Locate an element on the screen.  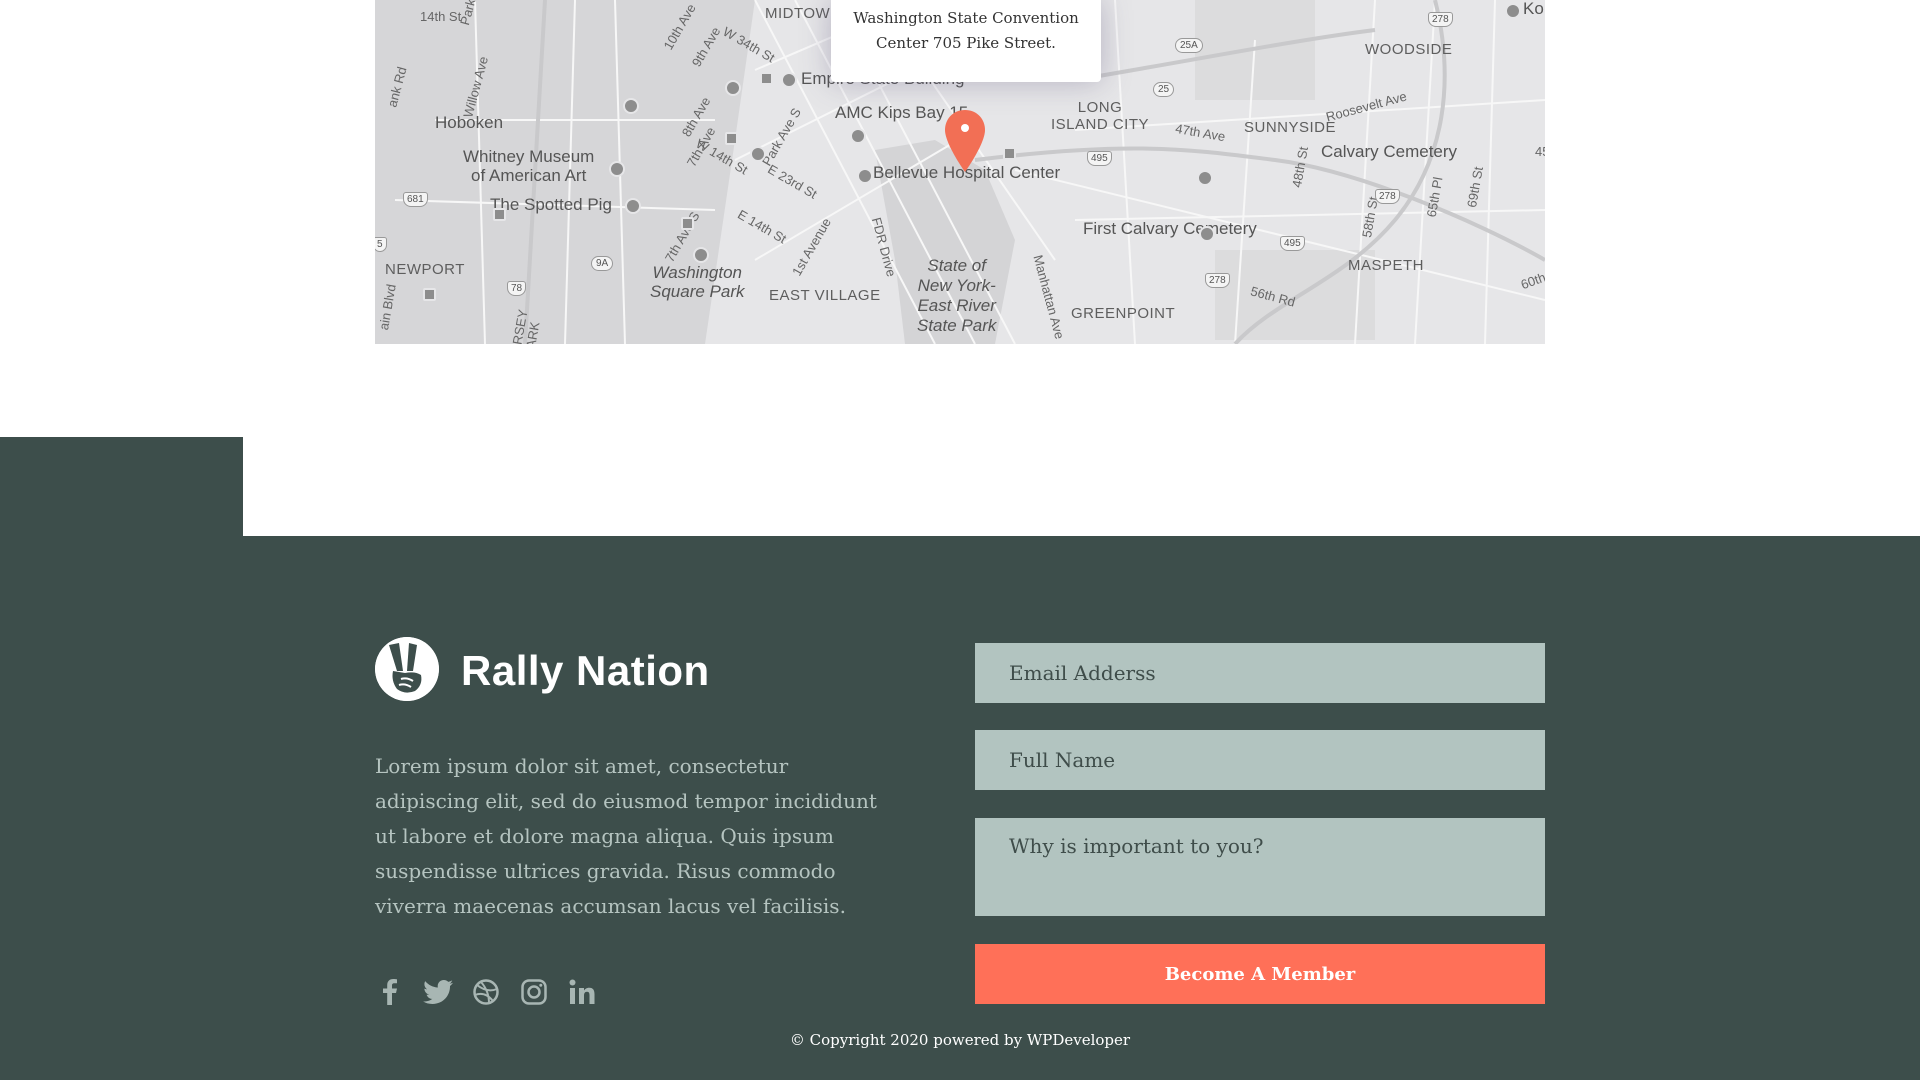
map-poi-label: Calvary Cemetery is located at coordinates (1389, 151).